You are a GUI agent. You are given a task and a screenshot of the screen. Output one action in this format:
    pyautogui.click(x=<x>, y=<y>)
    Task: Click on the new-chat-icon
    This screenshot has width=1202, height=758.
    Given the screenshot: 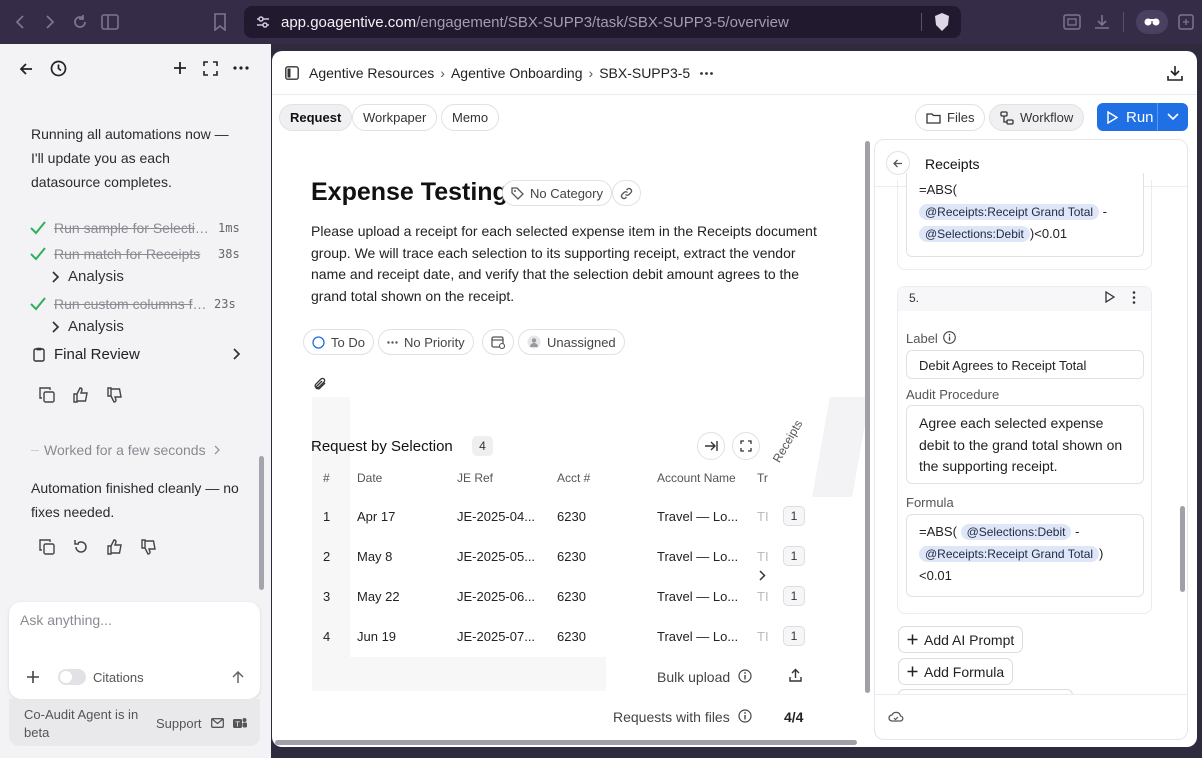 What is the action you would take?
    pyautogui.click(x=180, y=68)
    